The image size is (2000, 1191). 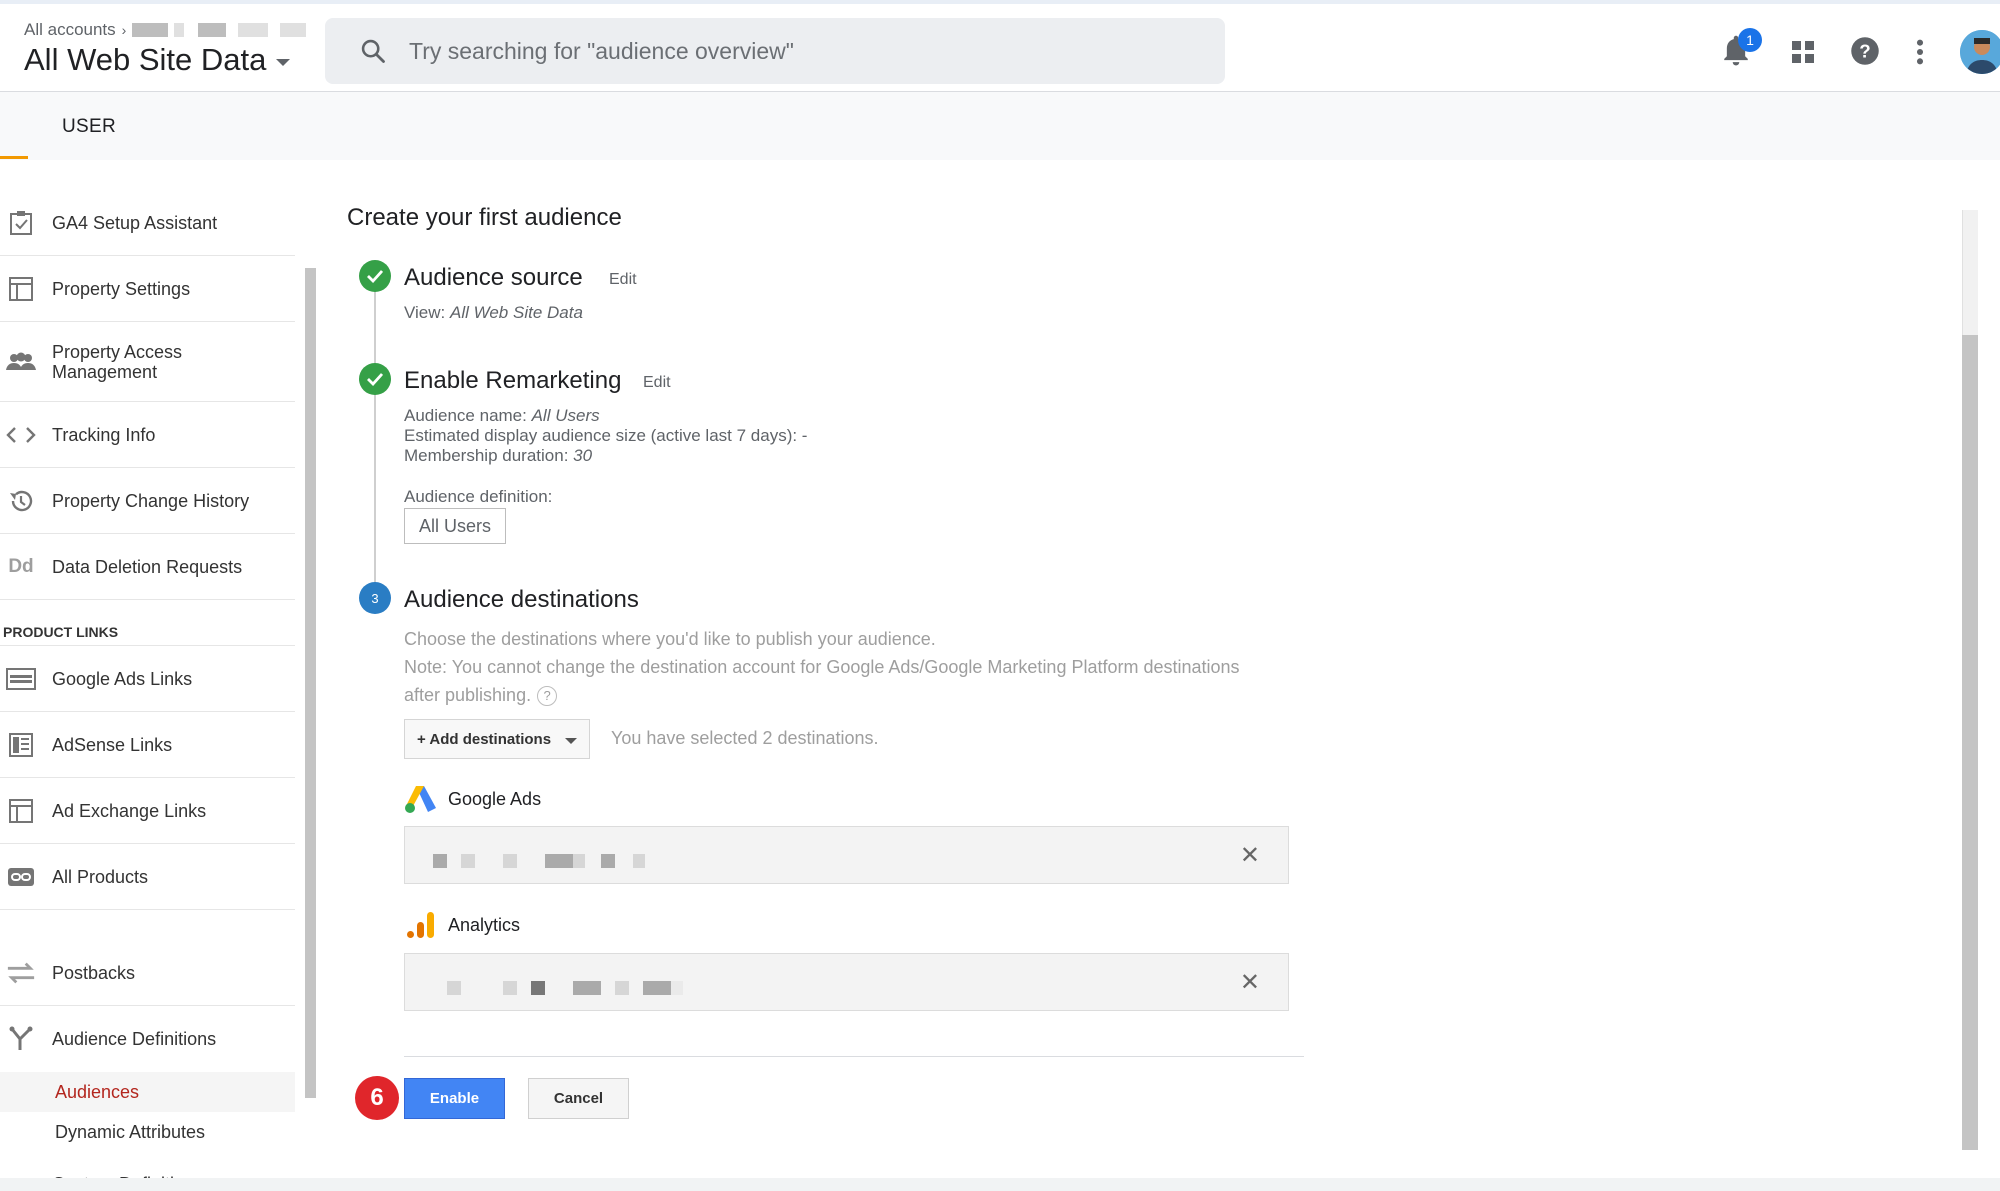 What do you see at coordinates (1803, 52) in the screenshot?
I see `apps-grid-icon` at bounding box center [1803, 52].